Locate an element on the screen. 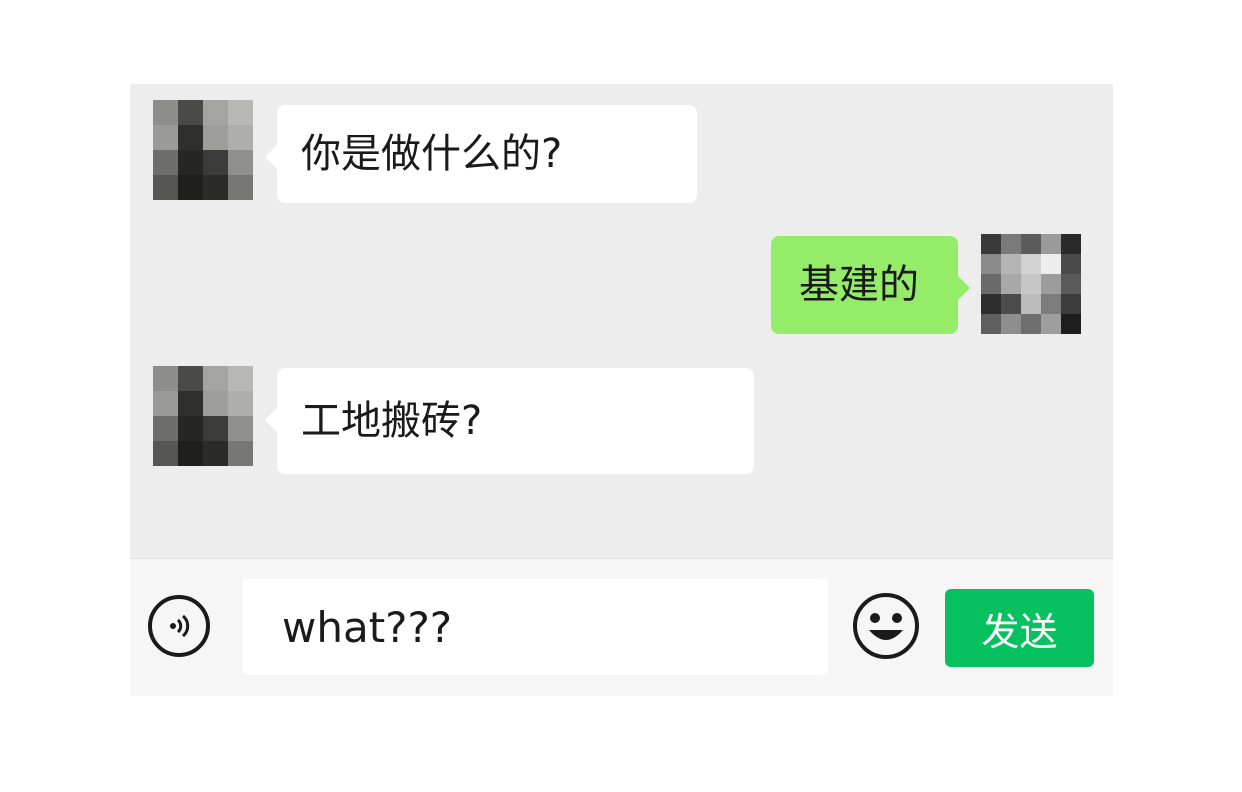  emoji-smile-icon is located at coordinates (886, 626).